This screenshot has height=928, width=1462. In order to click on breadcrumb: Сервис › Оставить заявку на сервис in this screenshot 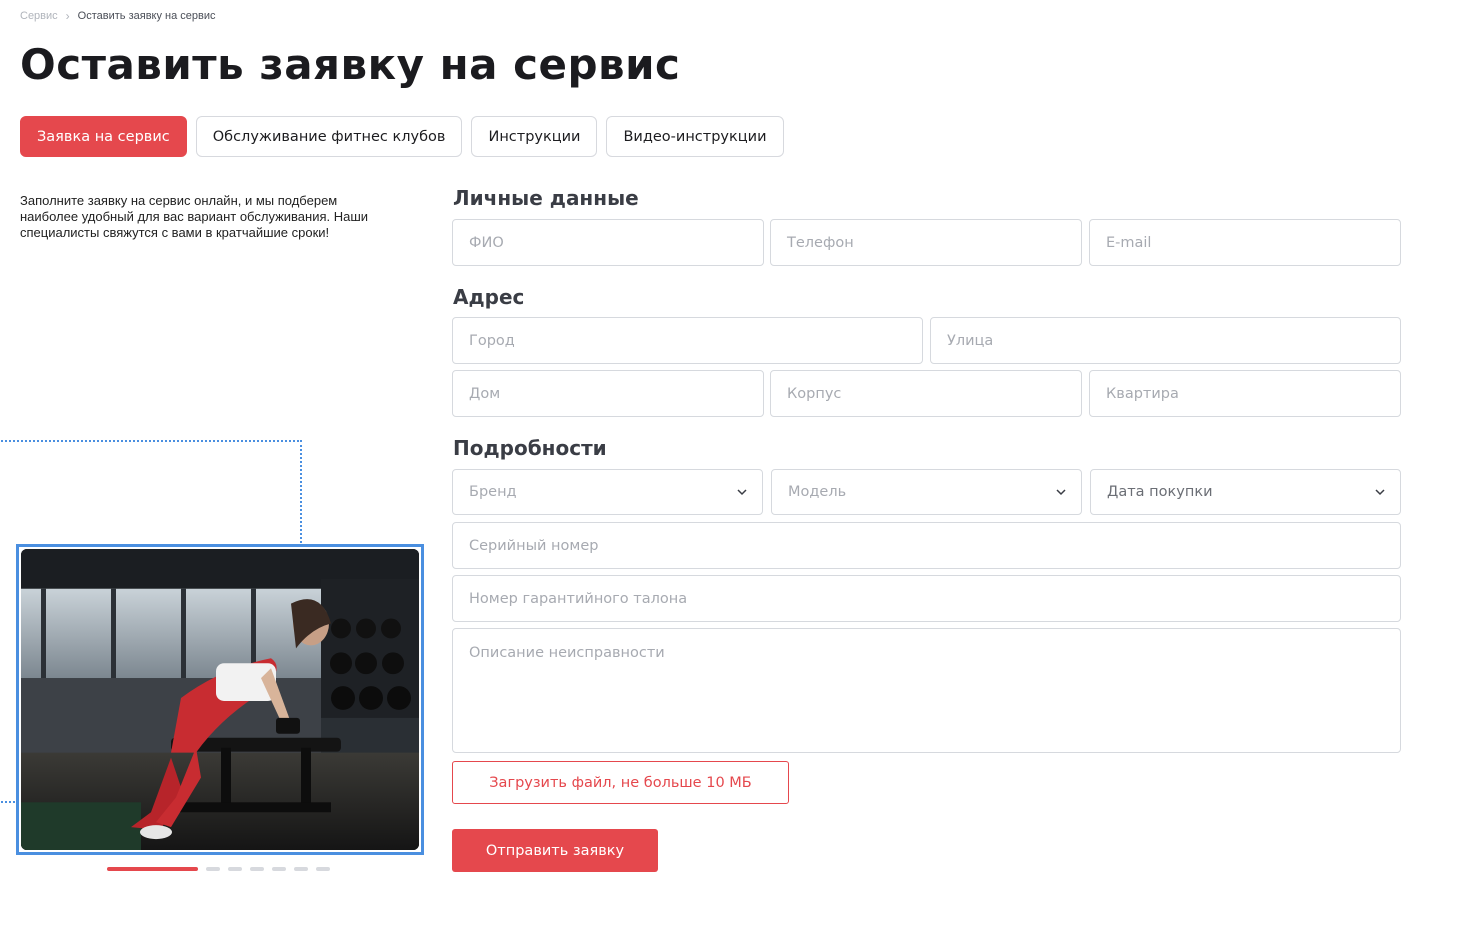, I will do `click(118, 16)`.